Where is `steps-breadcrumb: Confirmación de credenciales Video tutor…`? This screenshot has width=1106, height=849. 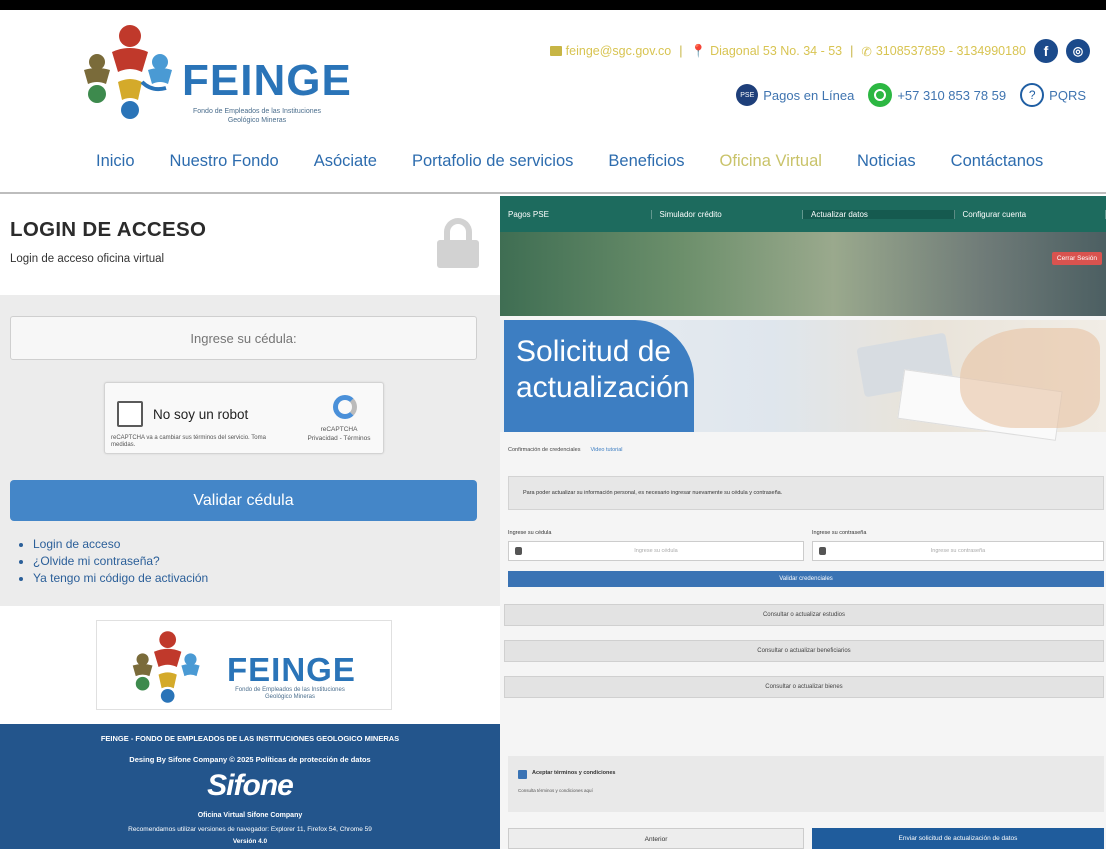 steps-breadcrumb: Confirmación de credenciales Video tutor… is located at coordinates (565, 450).